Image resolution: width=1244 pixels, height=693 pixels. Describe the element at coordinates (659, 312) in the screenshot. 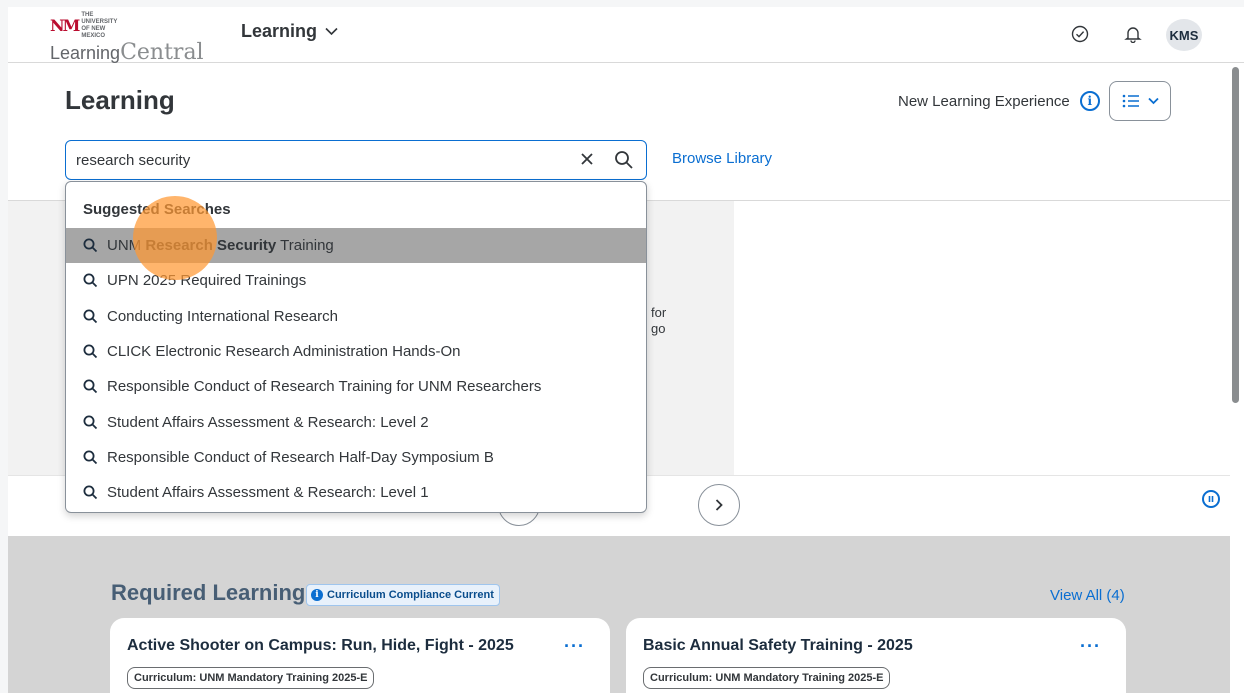

I see `carousel-text-line1: for` at that location.